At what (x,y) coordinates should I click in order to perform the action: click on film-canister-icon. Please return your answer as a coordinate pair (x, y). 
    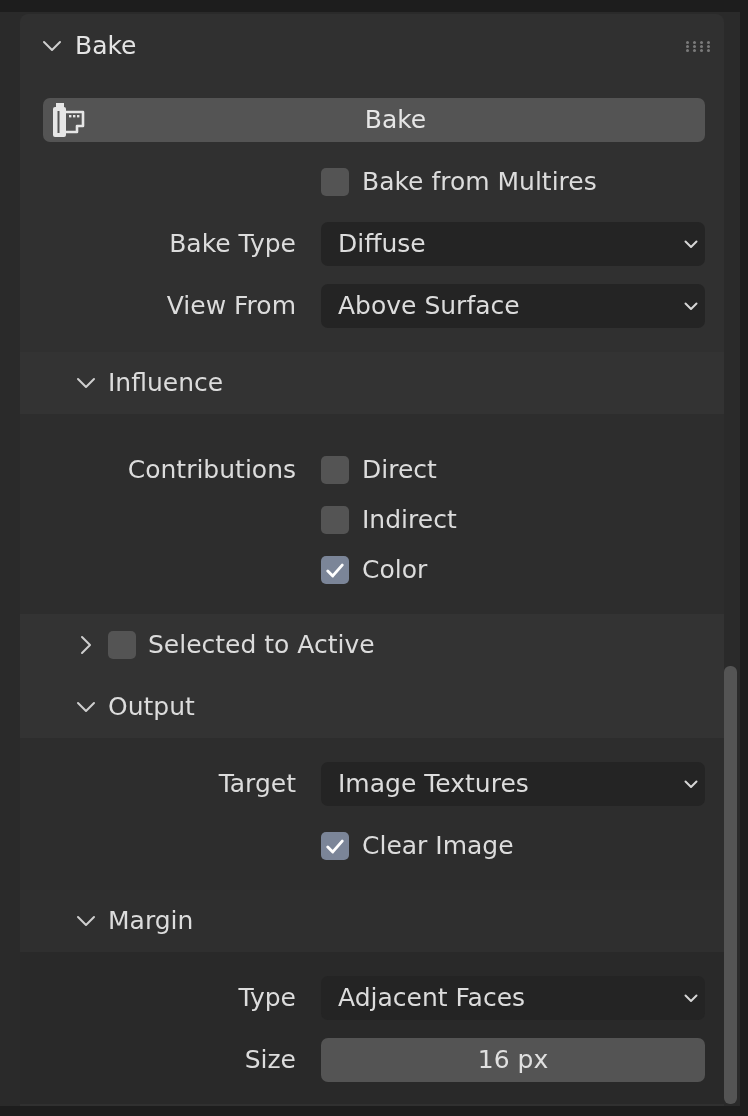
    Looking at the image, I should click on (68, 120).